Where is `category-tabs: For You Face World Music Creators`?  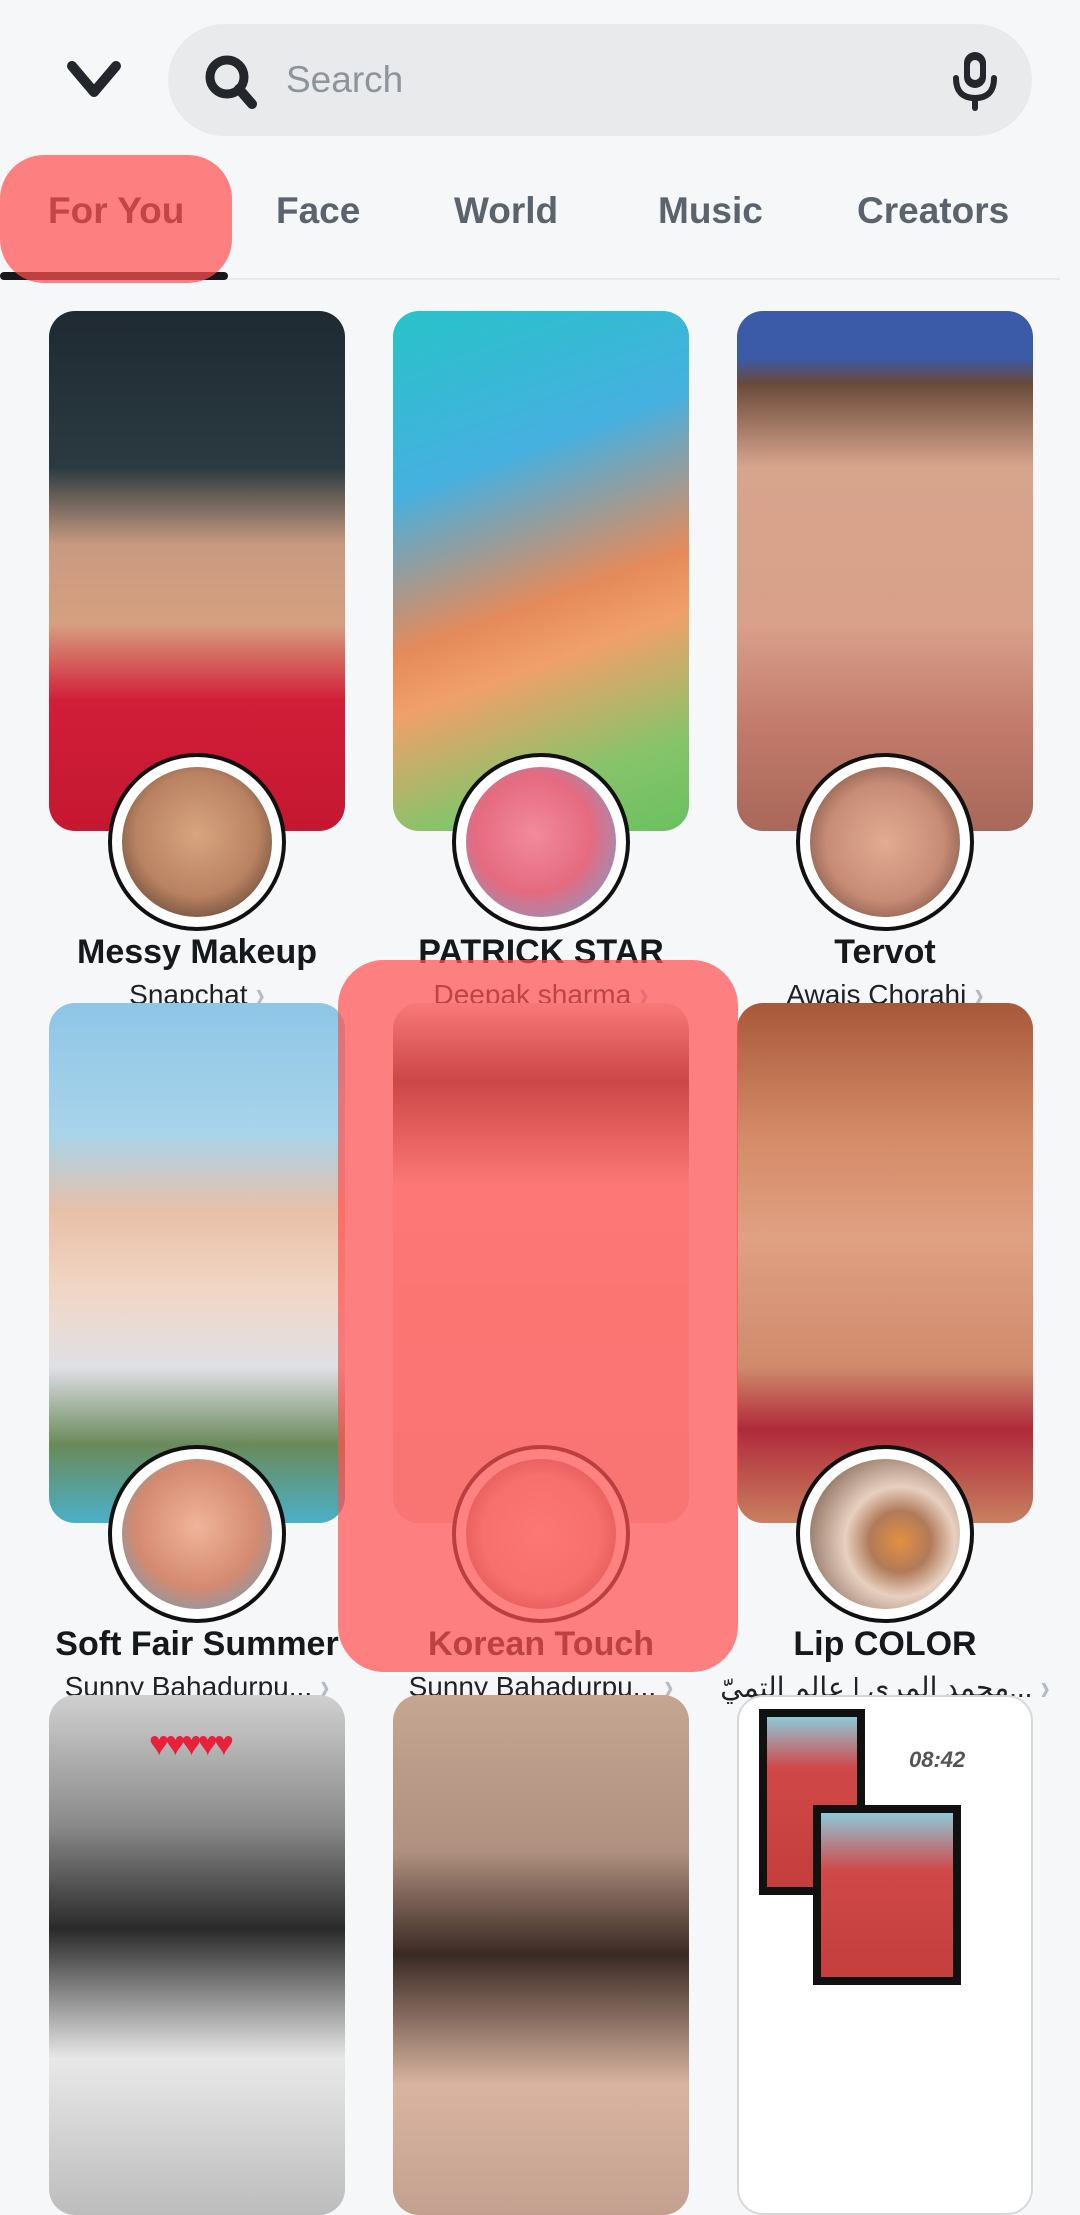
category-tabs: For You Face World Music Creators is located at coordinates (530, 215).